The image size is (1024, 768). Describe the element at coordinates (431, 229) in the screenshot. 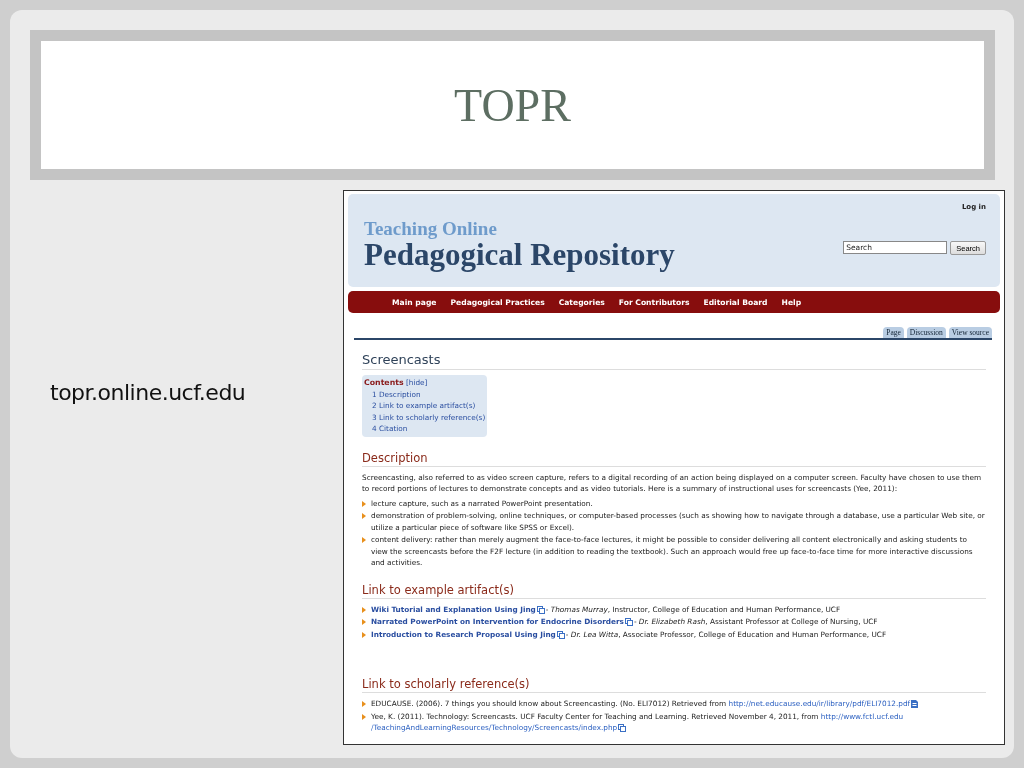

I see `logo-subtitle: Teaching Online` at that location.